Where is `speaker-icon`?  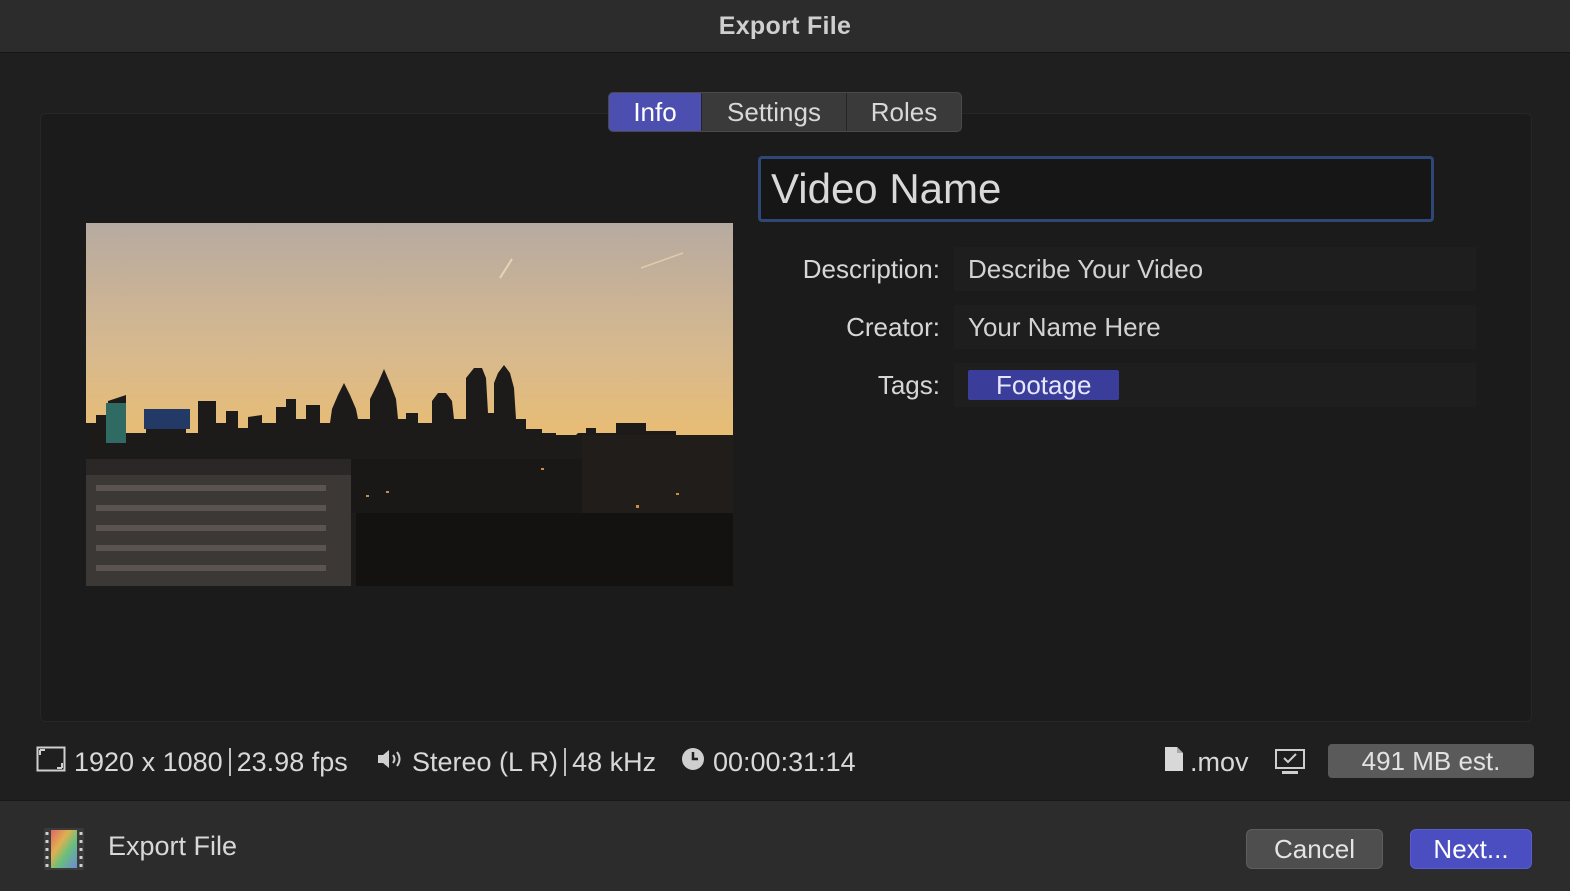 speaker-icon is located at coordinates (390, 762).